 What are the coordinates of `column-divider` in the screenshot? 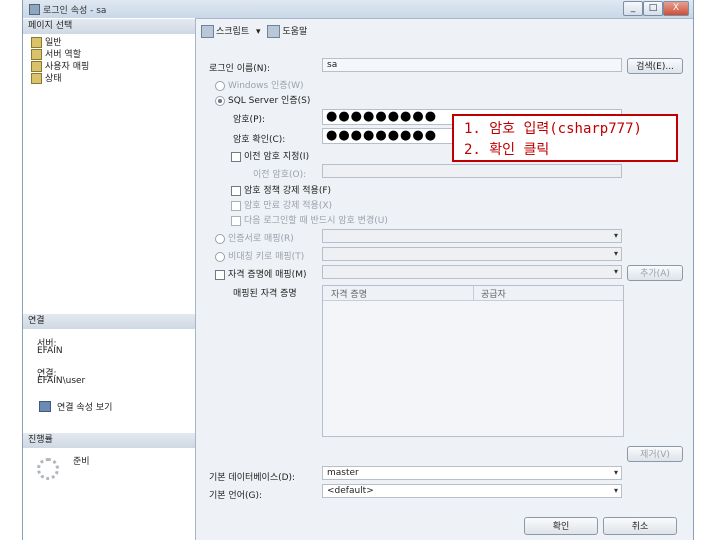 It's located at (473, 293).